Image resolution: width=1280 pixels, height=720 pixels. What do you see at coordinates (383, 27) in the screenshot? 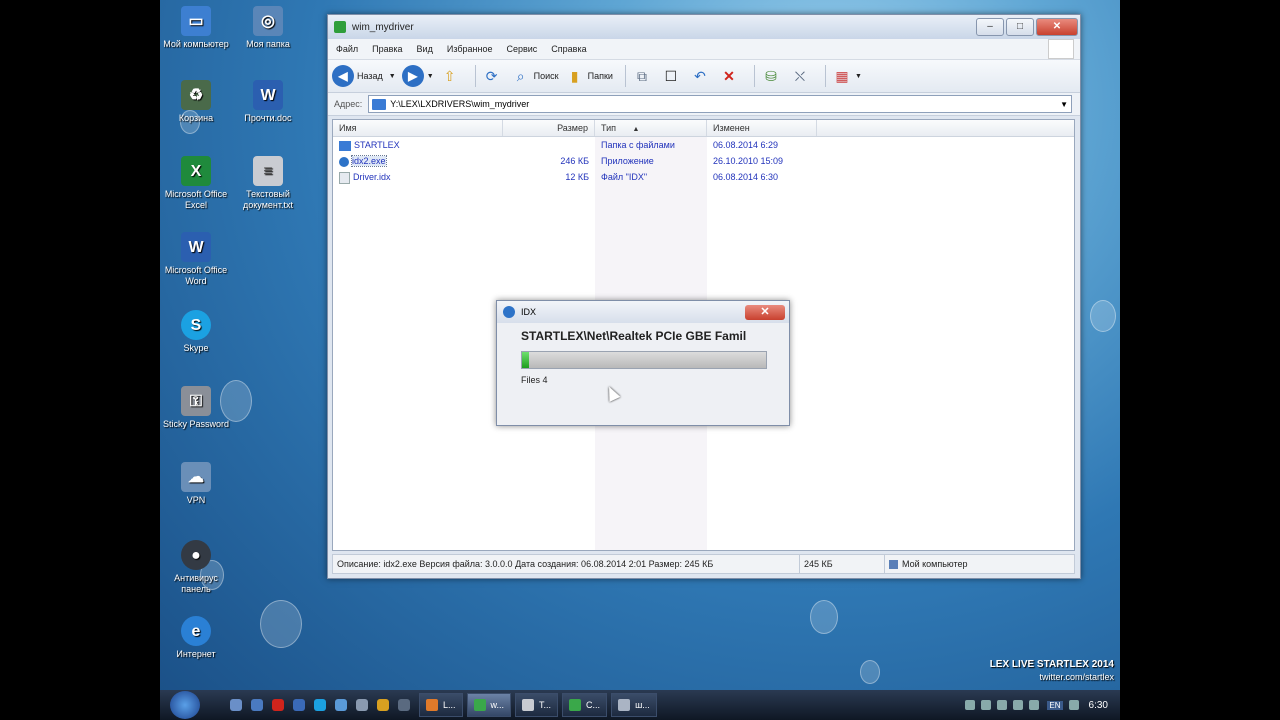
I see `window-title: wim_mydriver` at bounding box center [383, 27].